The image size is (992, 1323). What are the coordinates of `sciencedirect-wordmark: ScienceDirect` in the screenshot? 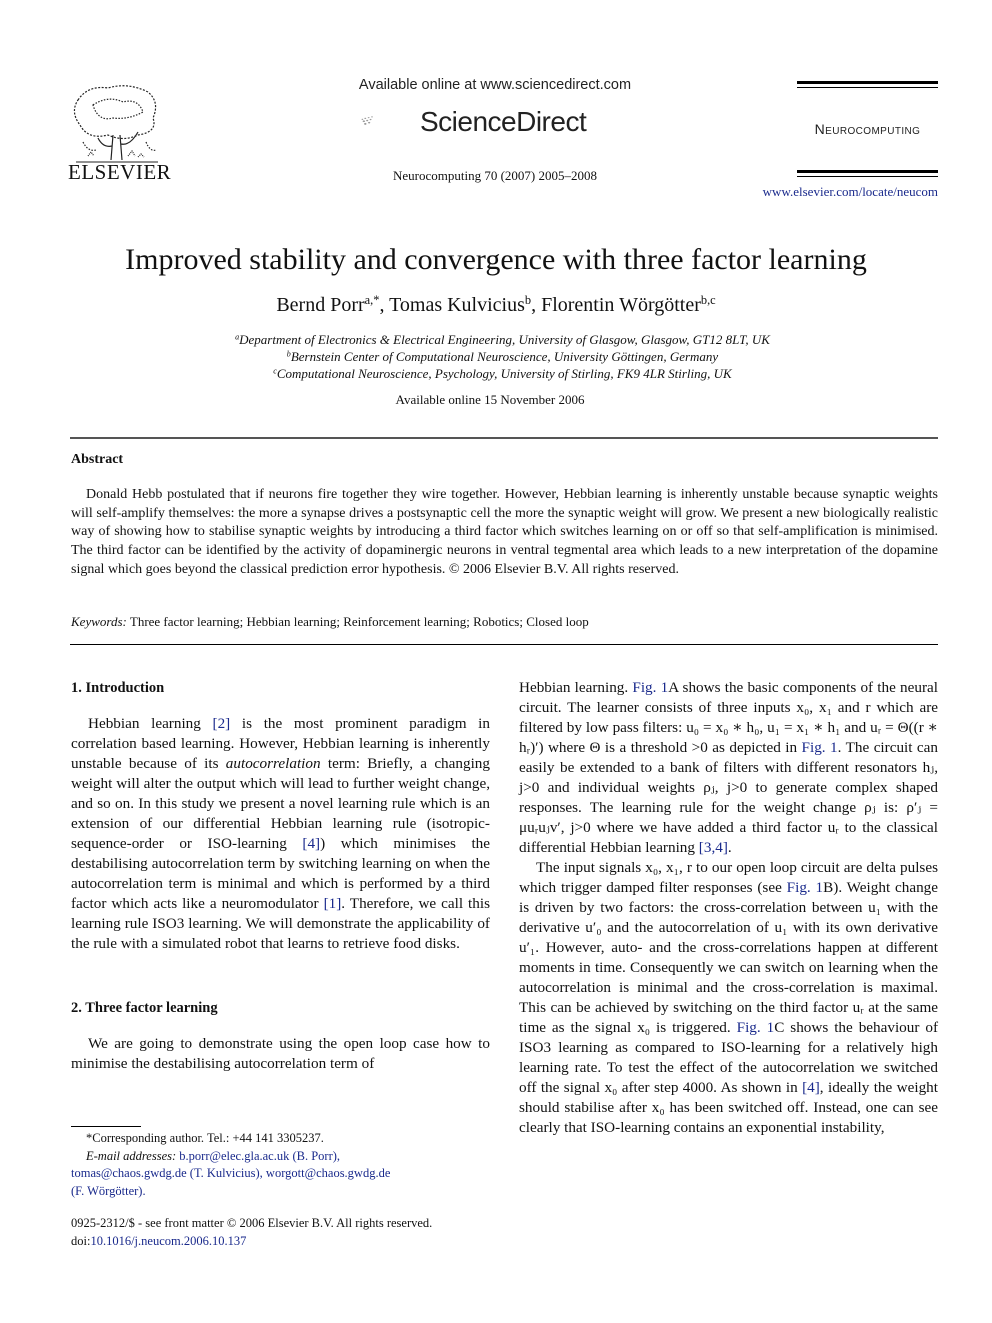 It's located at (503, 121).